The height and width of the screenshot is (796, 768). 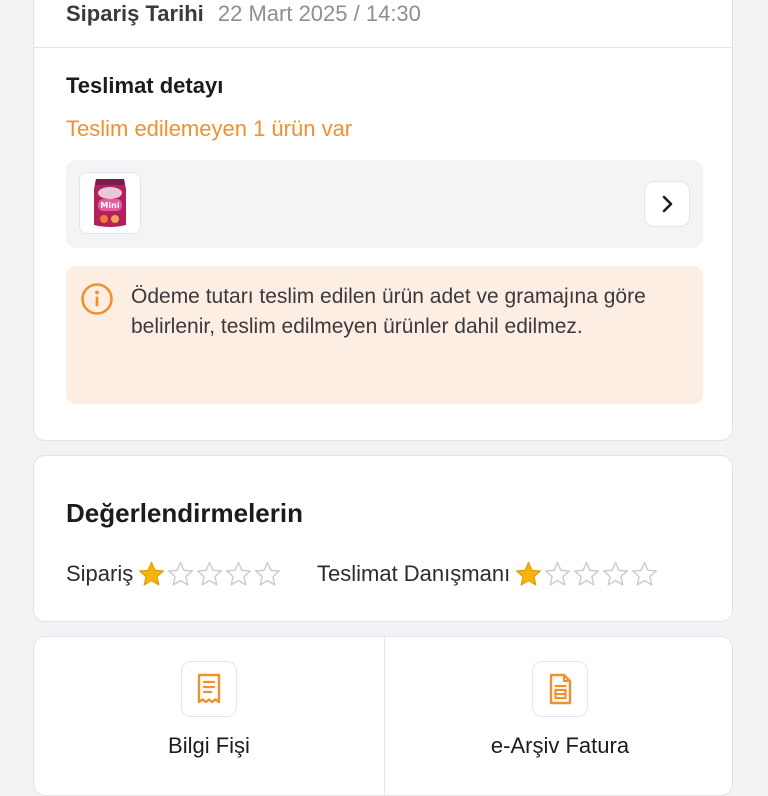 I want to click on receipt-icon-box, so click(x=209, y=689).